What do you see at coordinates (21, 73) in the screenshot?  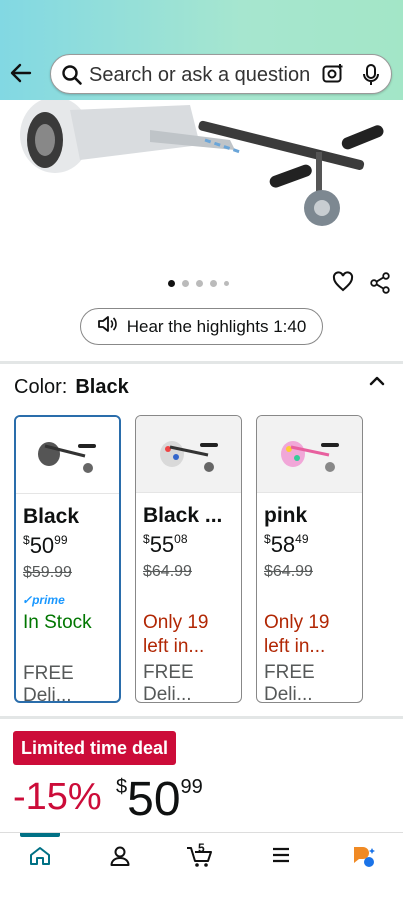 I see `arrow-left-icon` at bounding box center [21, 73].